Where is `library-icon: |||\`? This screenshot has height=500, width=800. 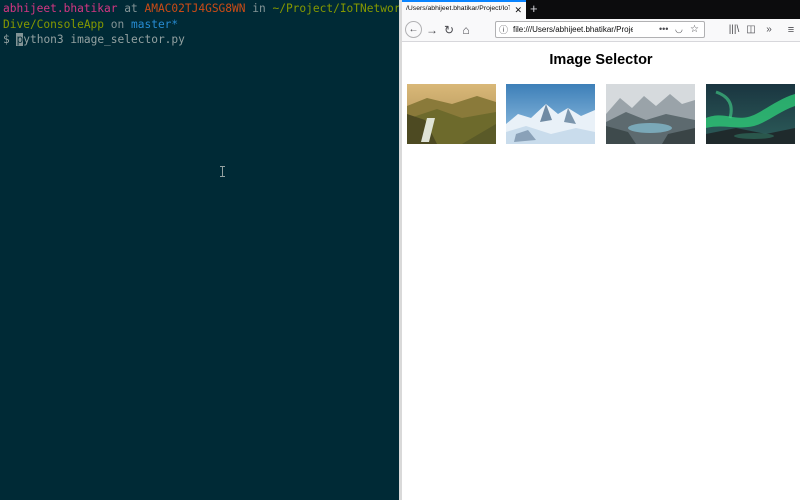
library-icon: |||\ is located at coordinates (734, 30).